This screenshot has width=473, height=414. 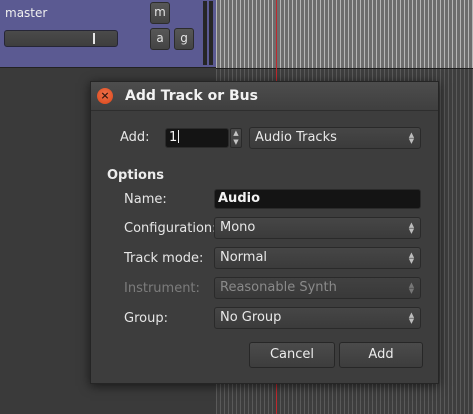 What do you see at coordinates (26, 13) in the screenshot?
I see `track-name: master` at bounding box center [26, 13].